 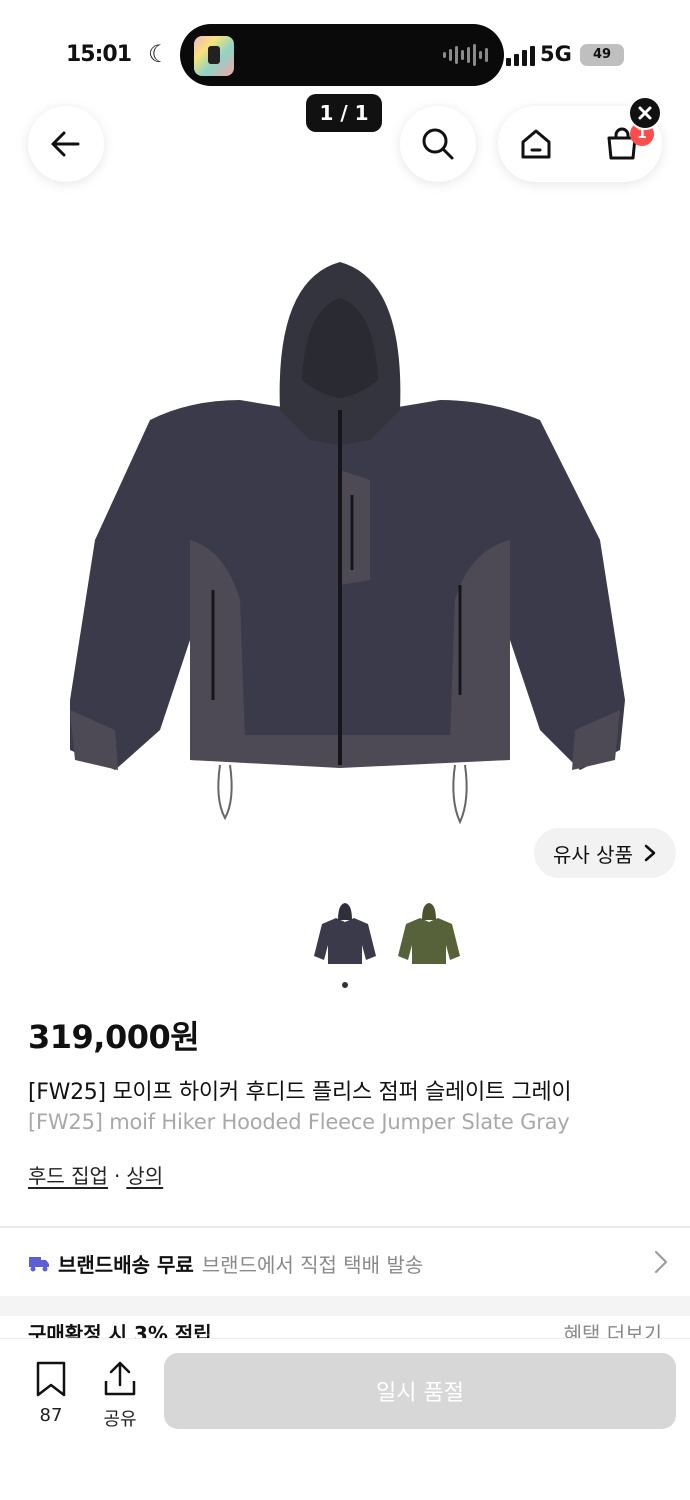 I want to click on share-label: 공유, so click(x=120, y=1419).